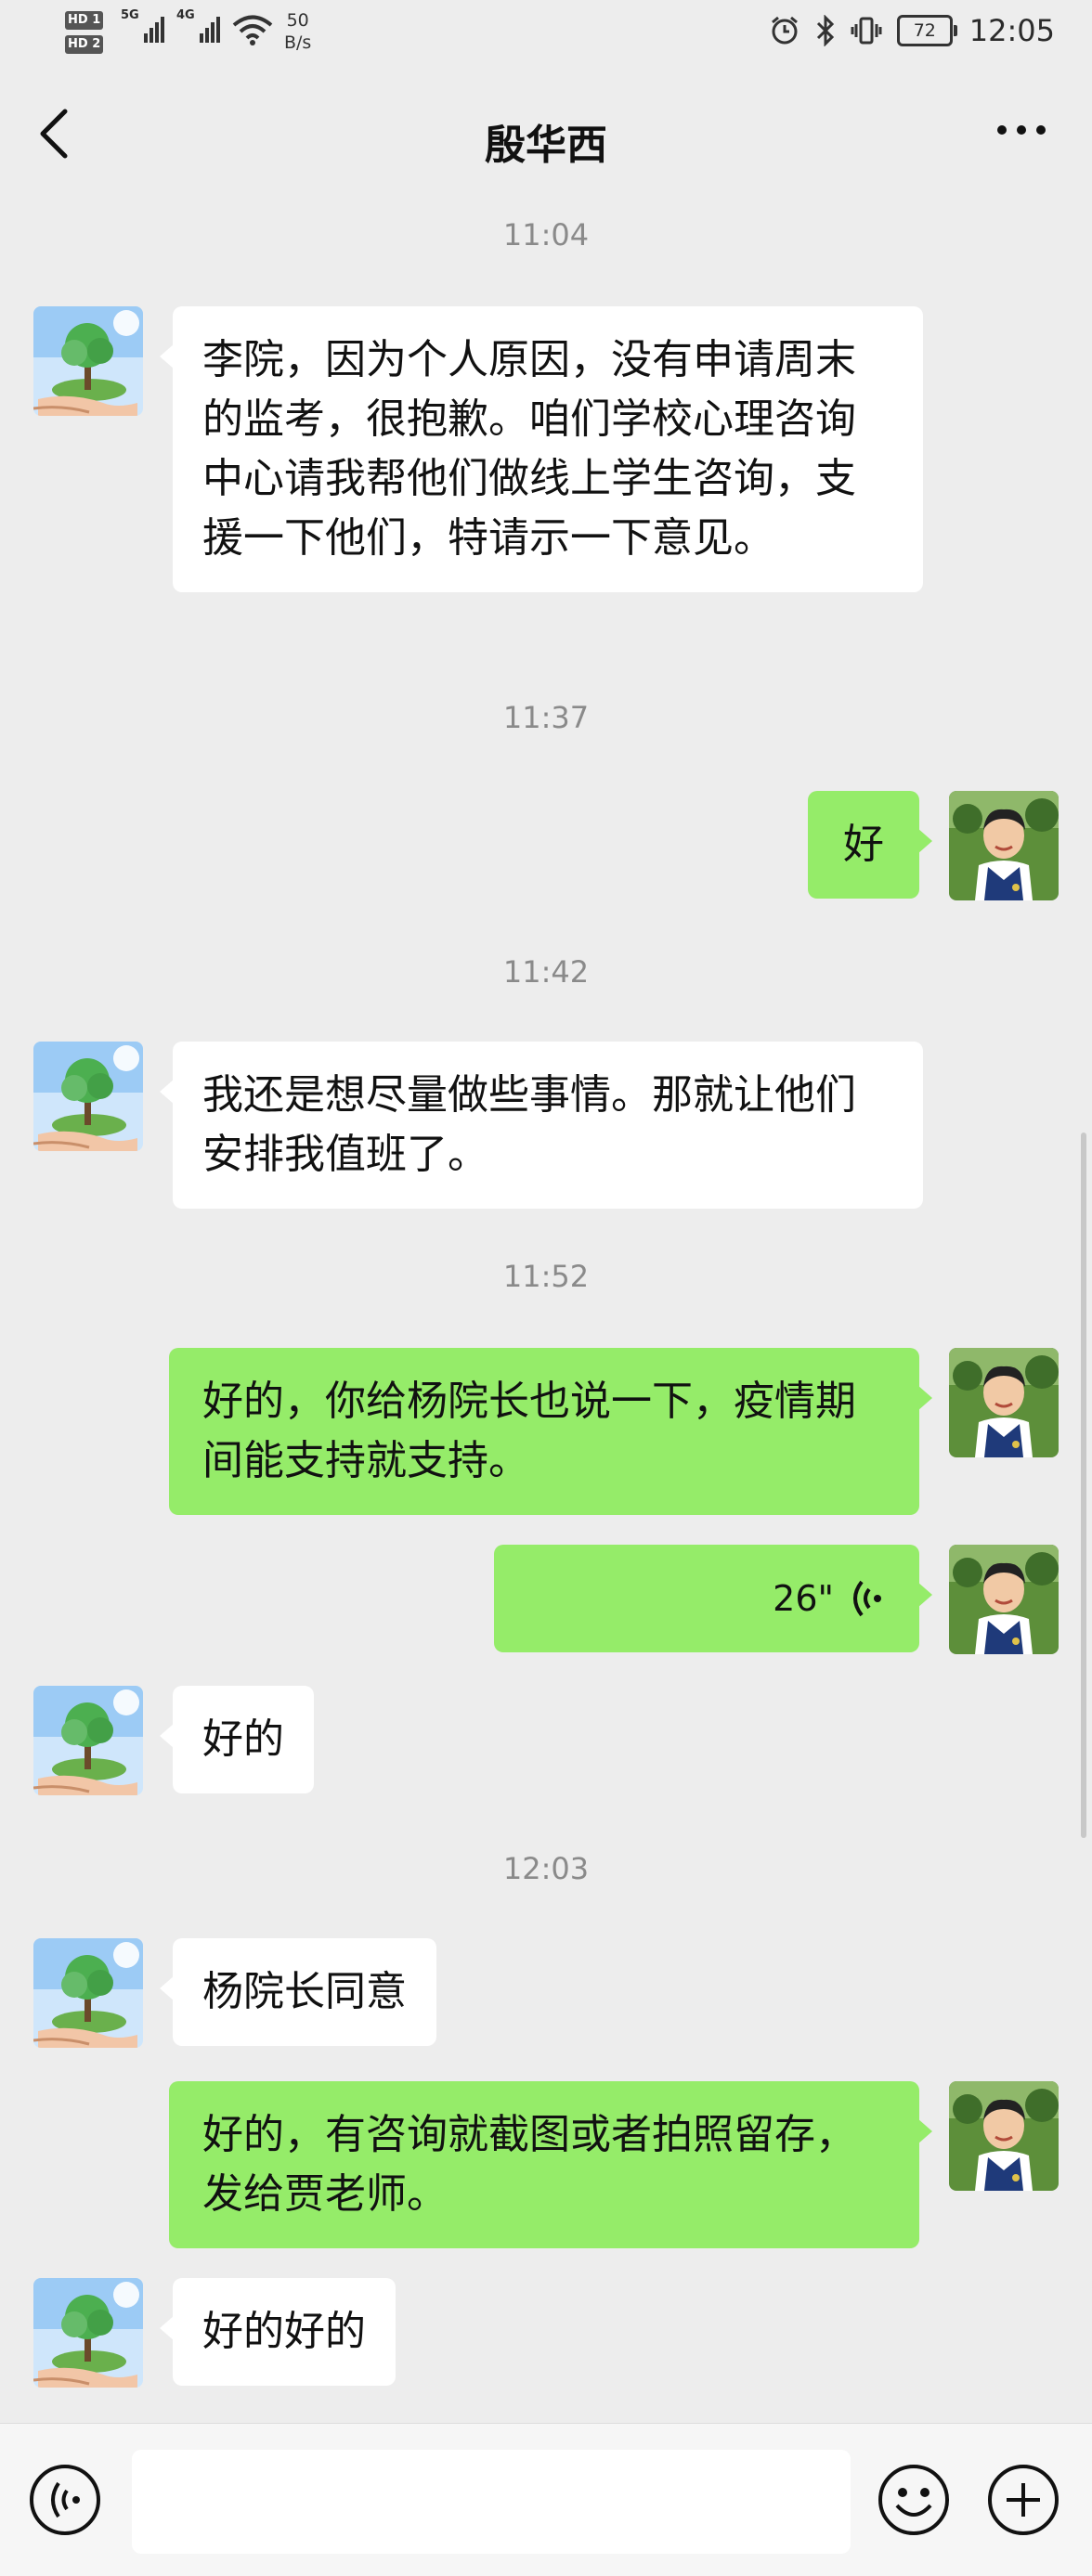  What do you see at coordinates (546, 972) in the screenshot?
I see `timestamp: 11:42` at bounding box center [546, 972].